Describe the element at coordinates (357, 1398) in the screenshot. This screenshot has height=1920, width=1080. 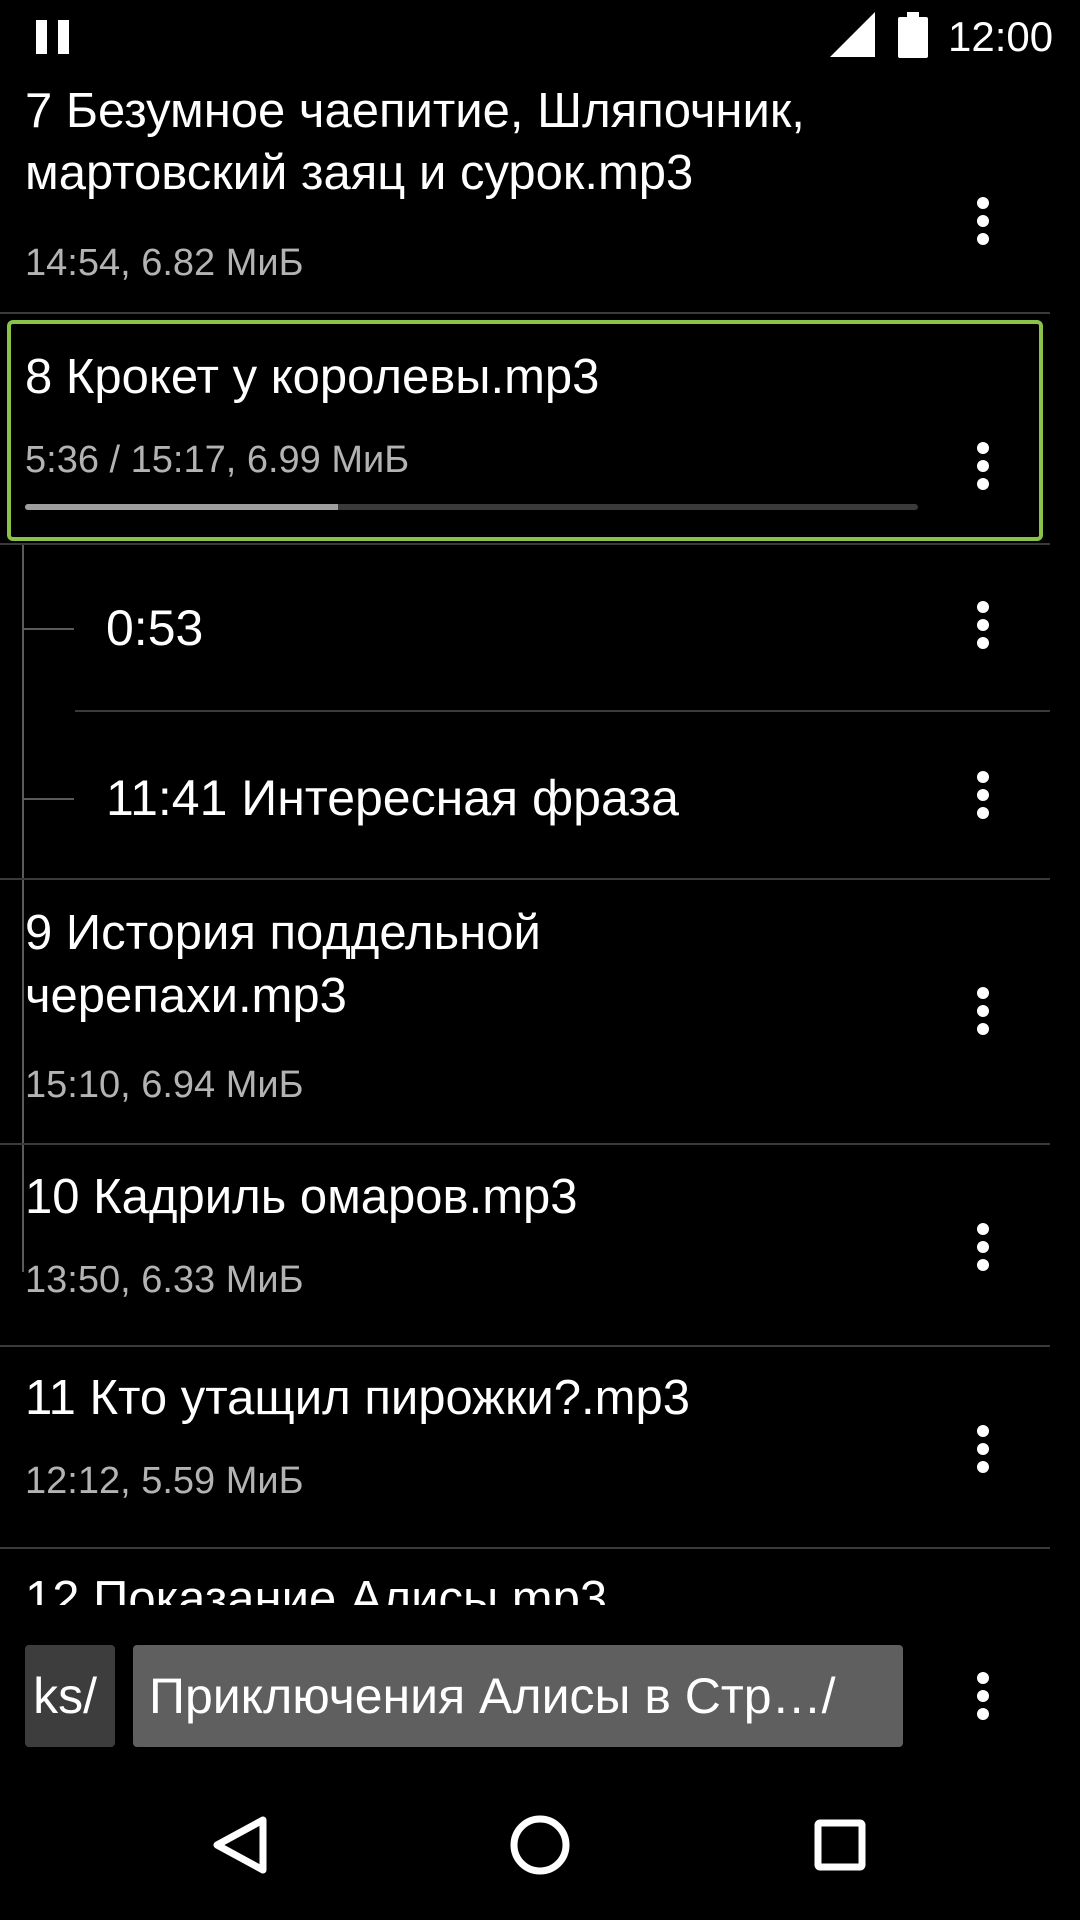
I see `item-title: 11 Кто утащил пирожки?.mp3` at that location.